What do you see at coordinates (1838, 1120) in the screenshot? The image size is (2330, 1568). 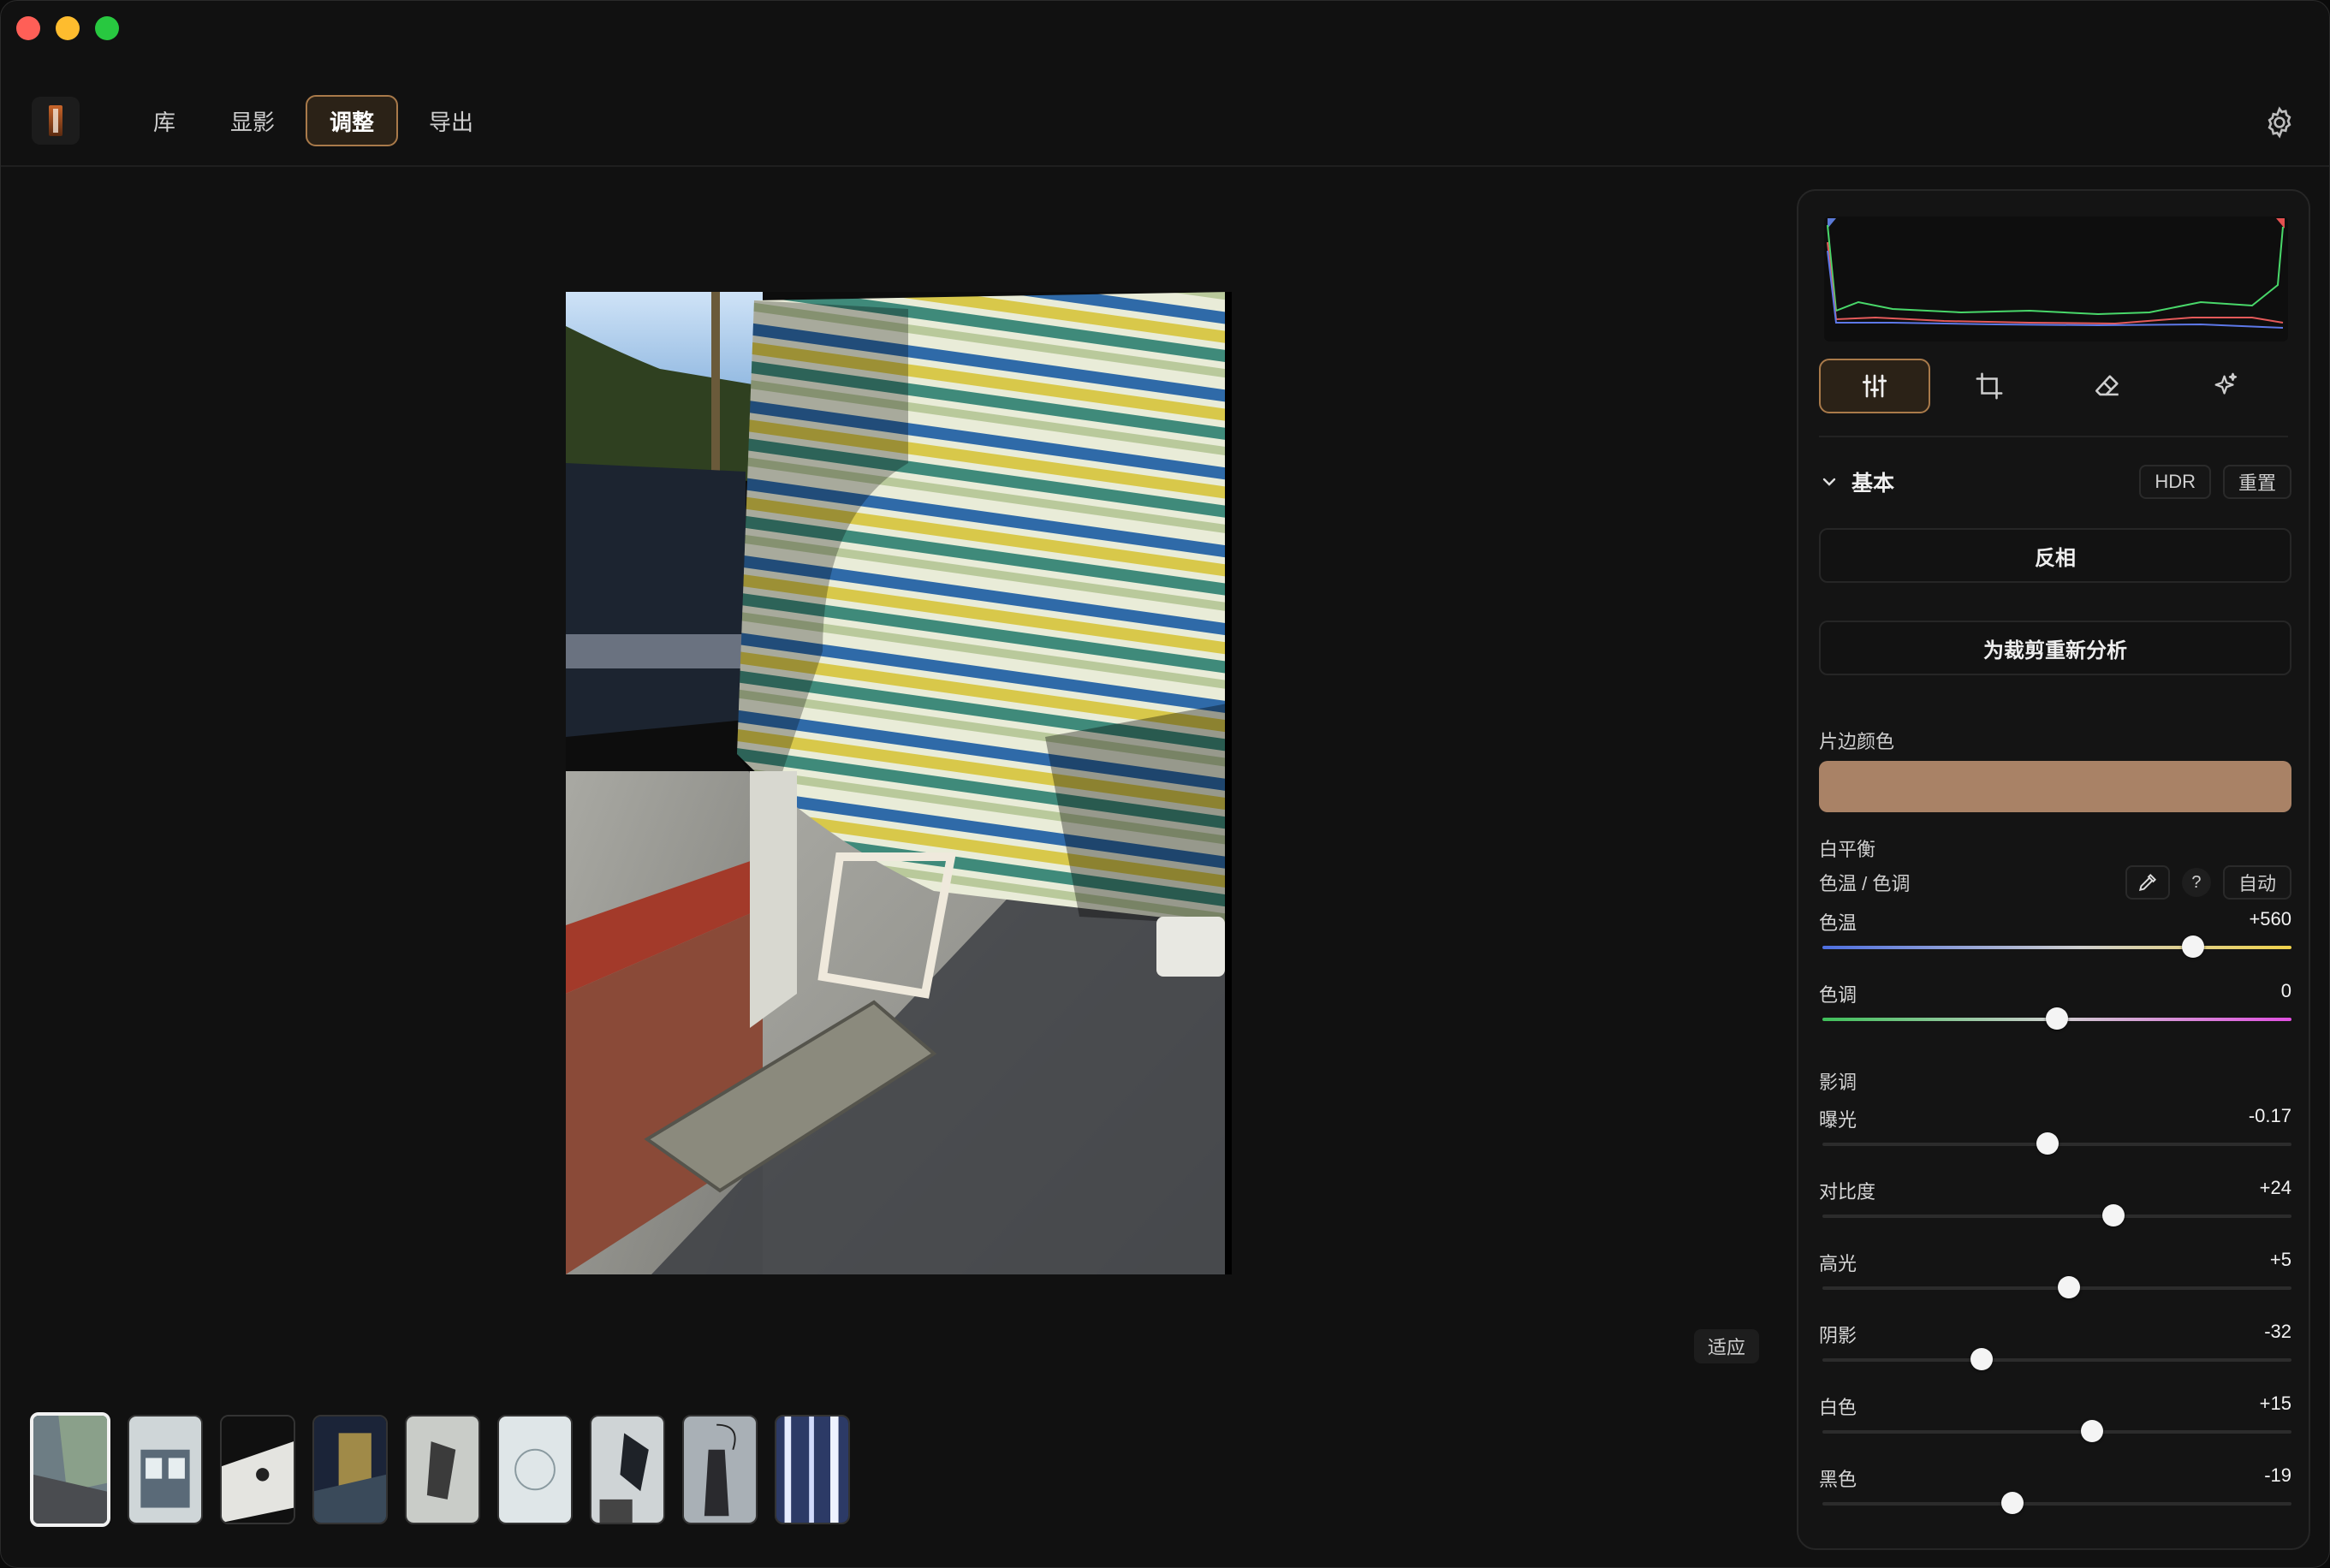 I see `slider-label: 曝光` at bounding box center [1838, 1120].